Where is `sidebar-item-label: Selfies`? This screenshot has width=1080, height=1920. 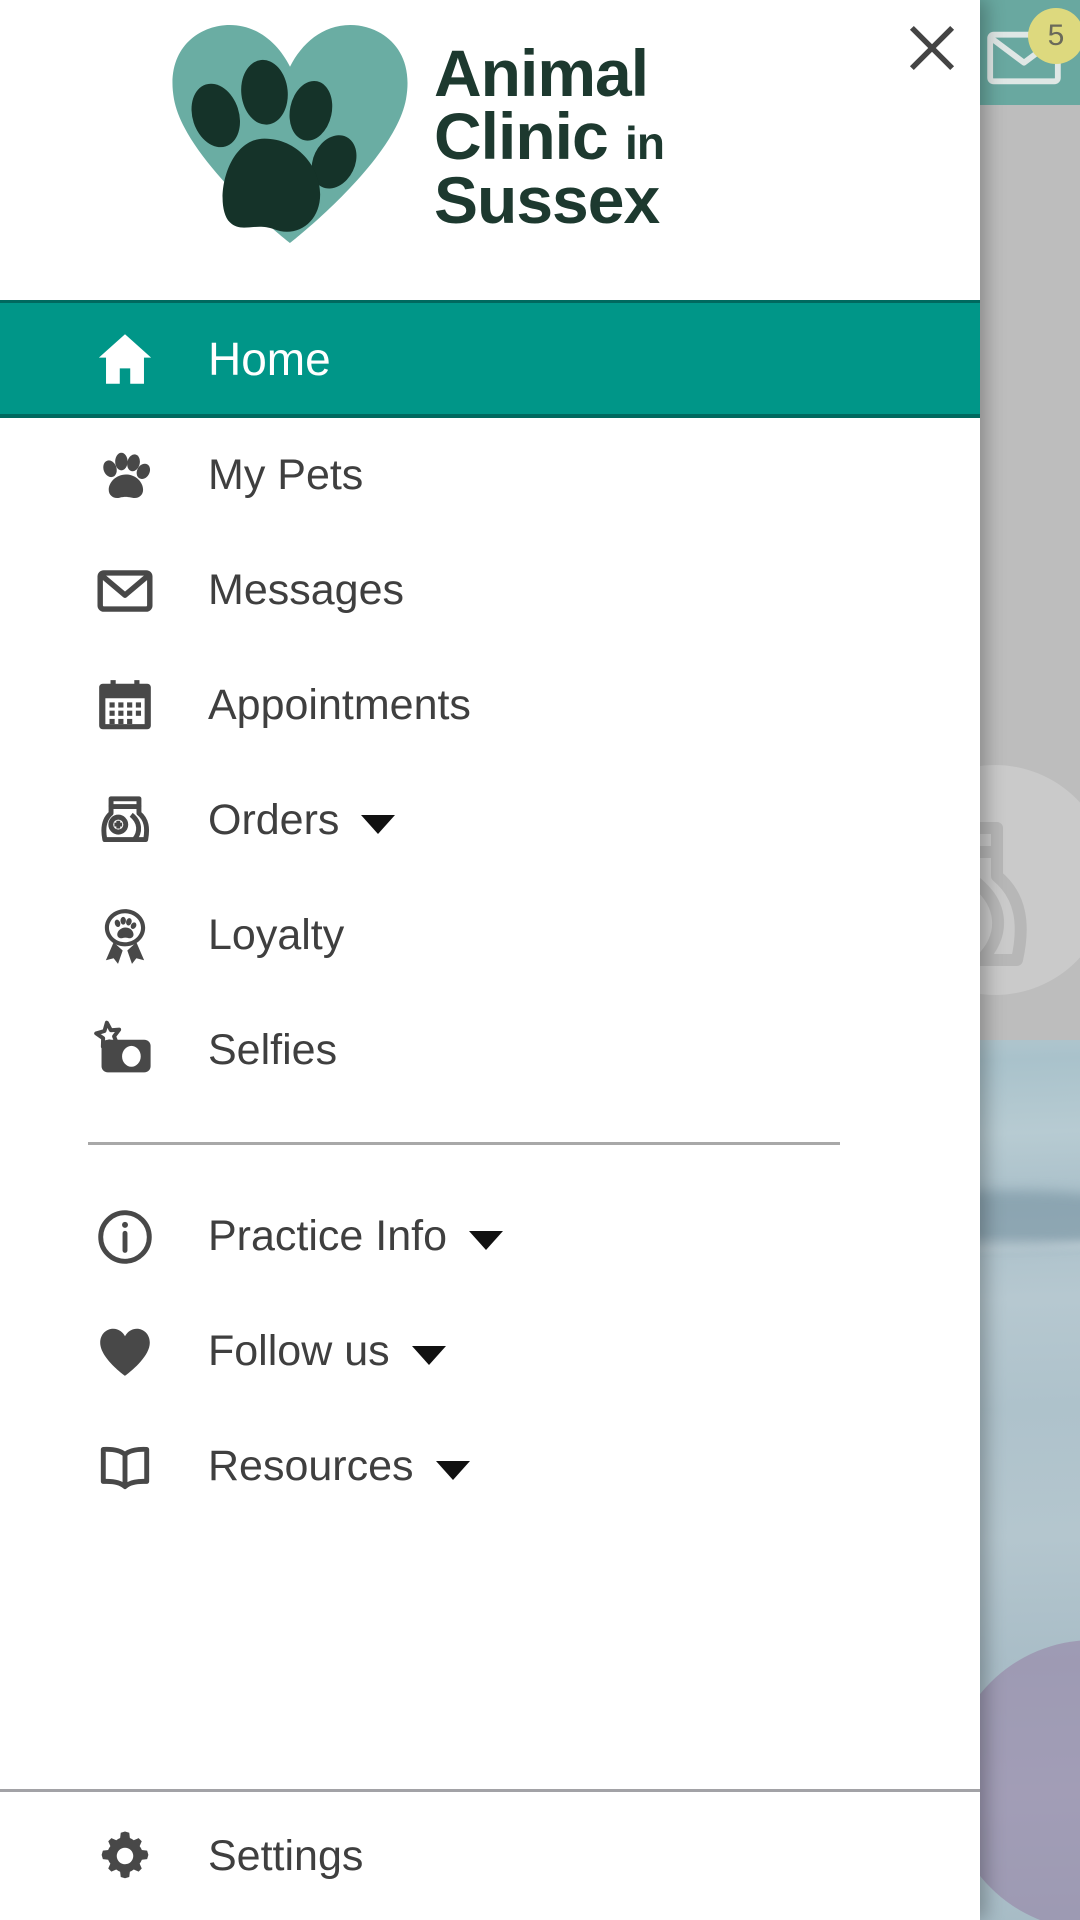
sidebar-item-label: Selfies is located at coordinates (273, 1050).